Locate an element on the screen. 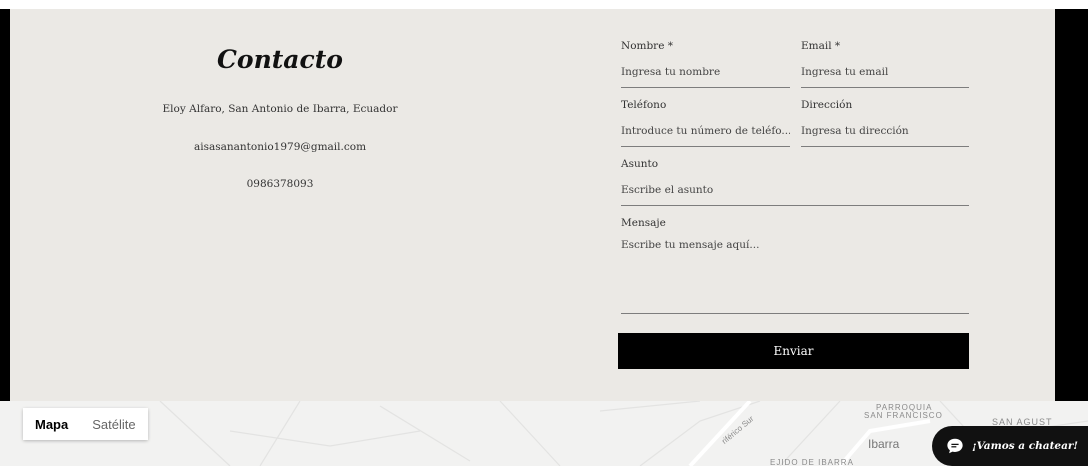  map-label-ejido: EJIDO DE IBARRA is located at coordinates (812, 462).